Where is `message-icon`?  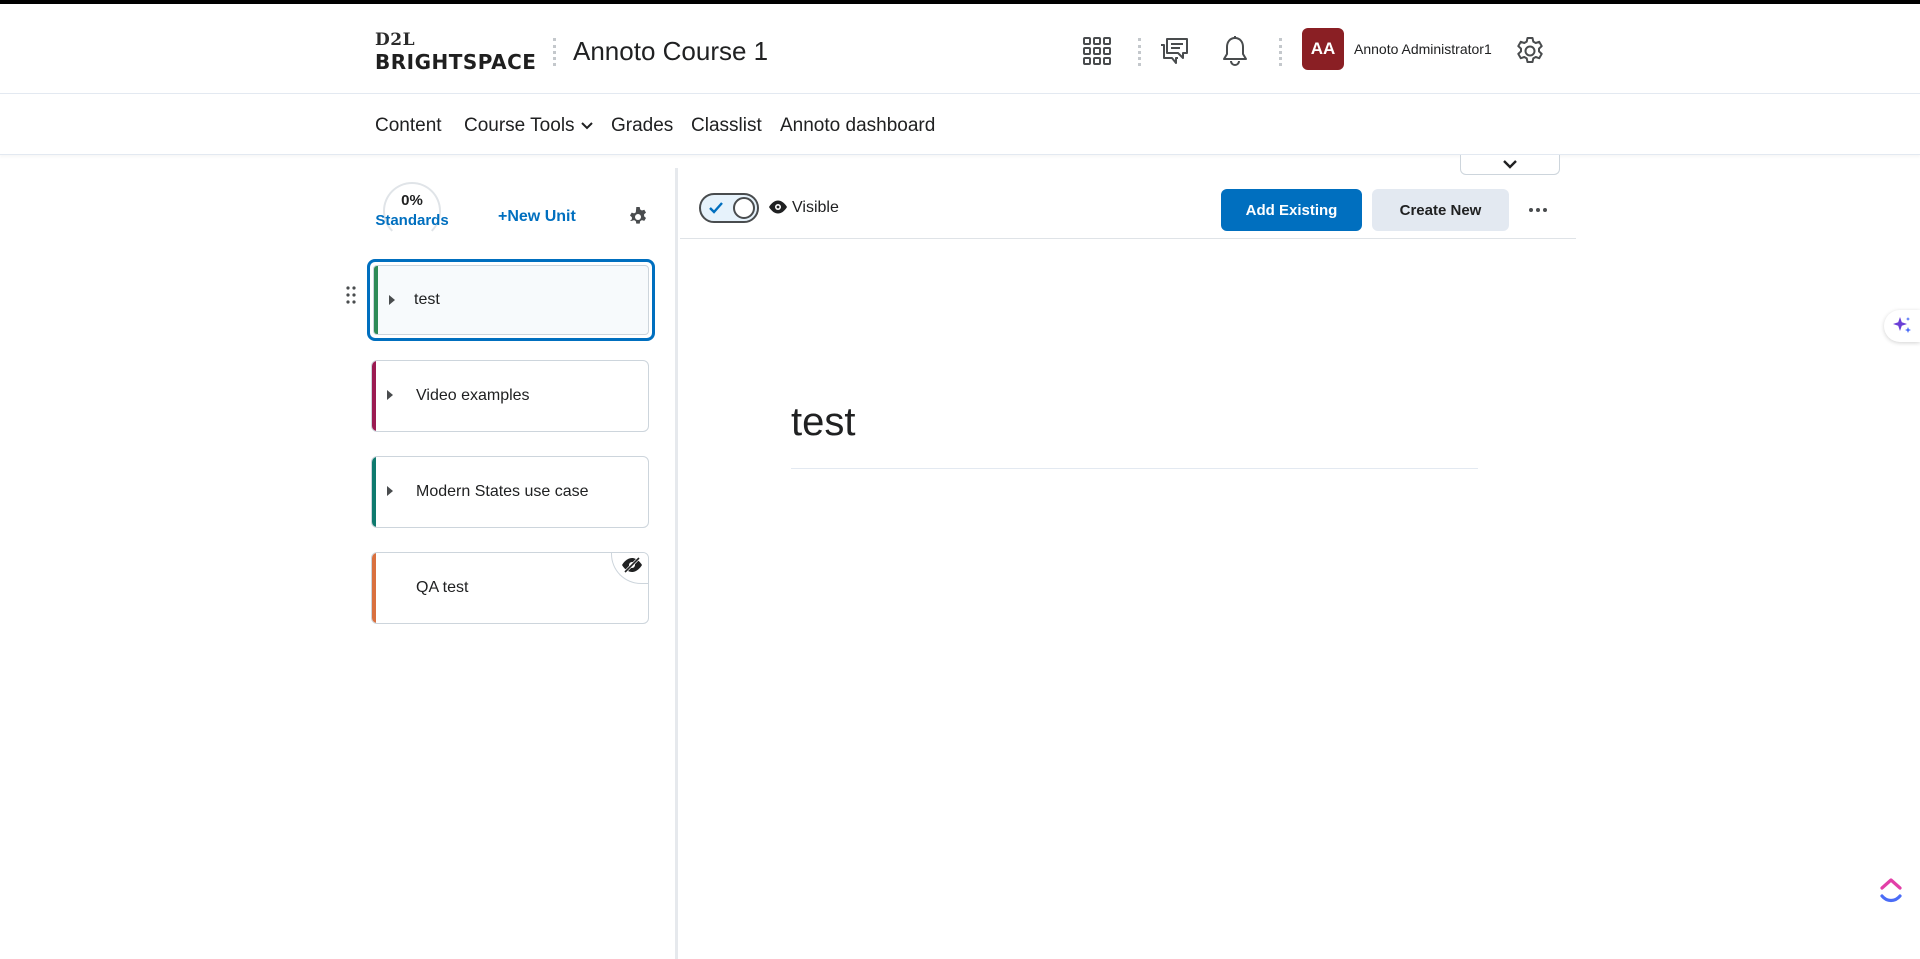
message-icon is located at coordinates (1174, 51).